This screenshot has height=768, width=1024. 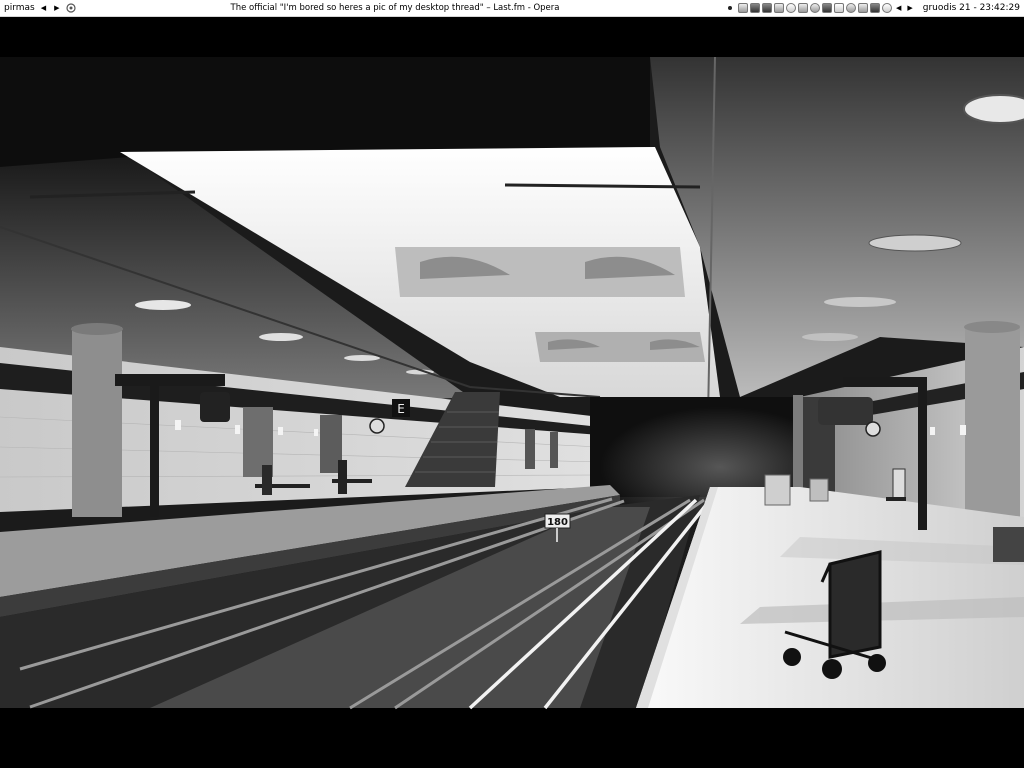 I want to click on prev-workspace-arrow-icon: ◀, so click(x=43, y=8).